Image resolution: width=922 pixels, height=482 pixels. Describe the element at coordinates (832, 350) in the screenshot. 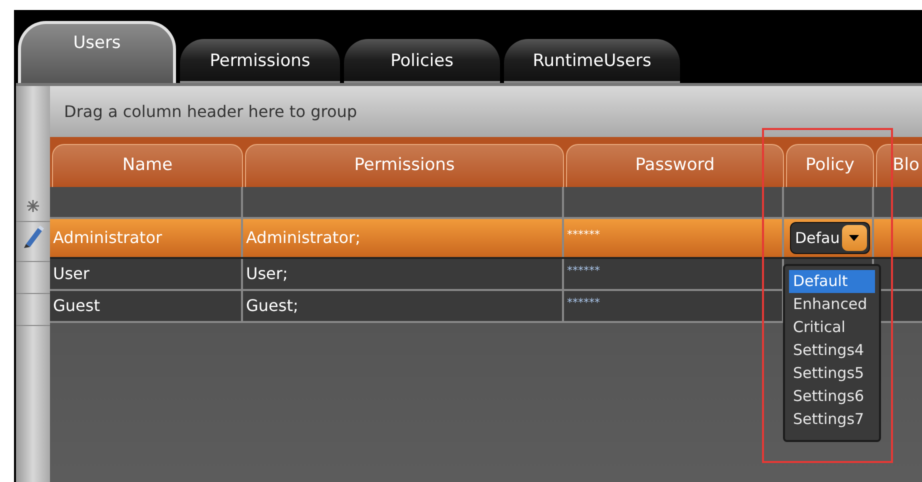

I see `dropdown-option: Settings4` at that location.